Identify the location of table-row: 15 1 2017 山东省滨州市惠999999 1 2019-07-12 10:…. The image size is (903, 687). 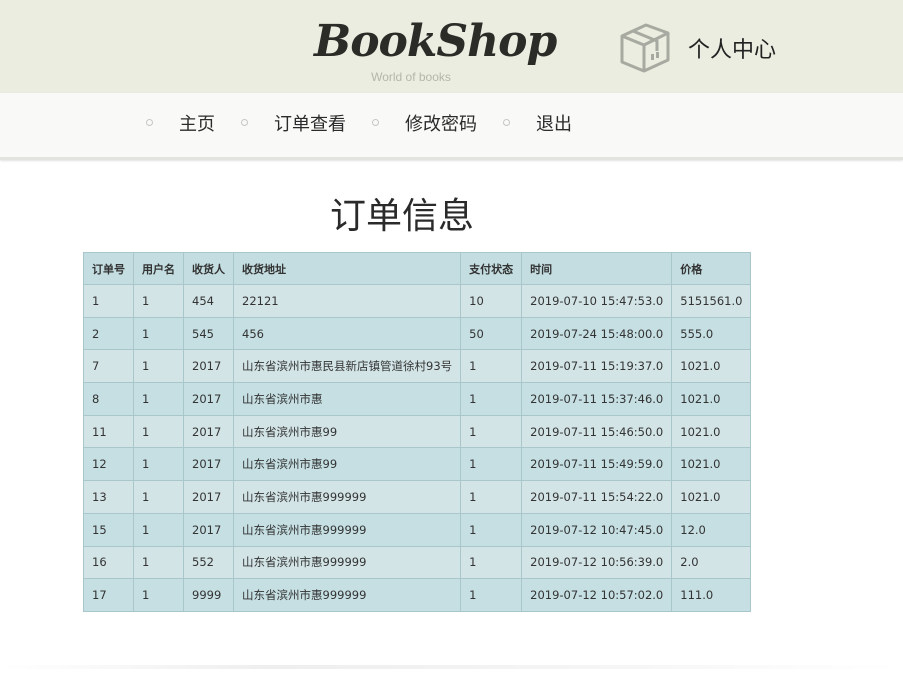
(417, 529).